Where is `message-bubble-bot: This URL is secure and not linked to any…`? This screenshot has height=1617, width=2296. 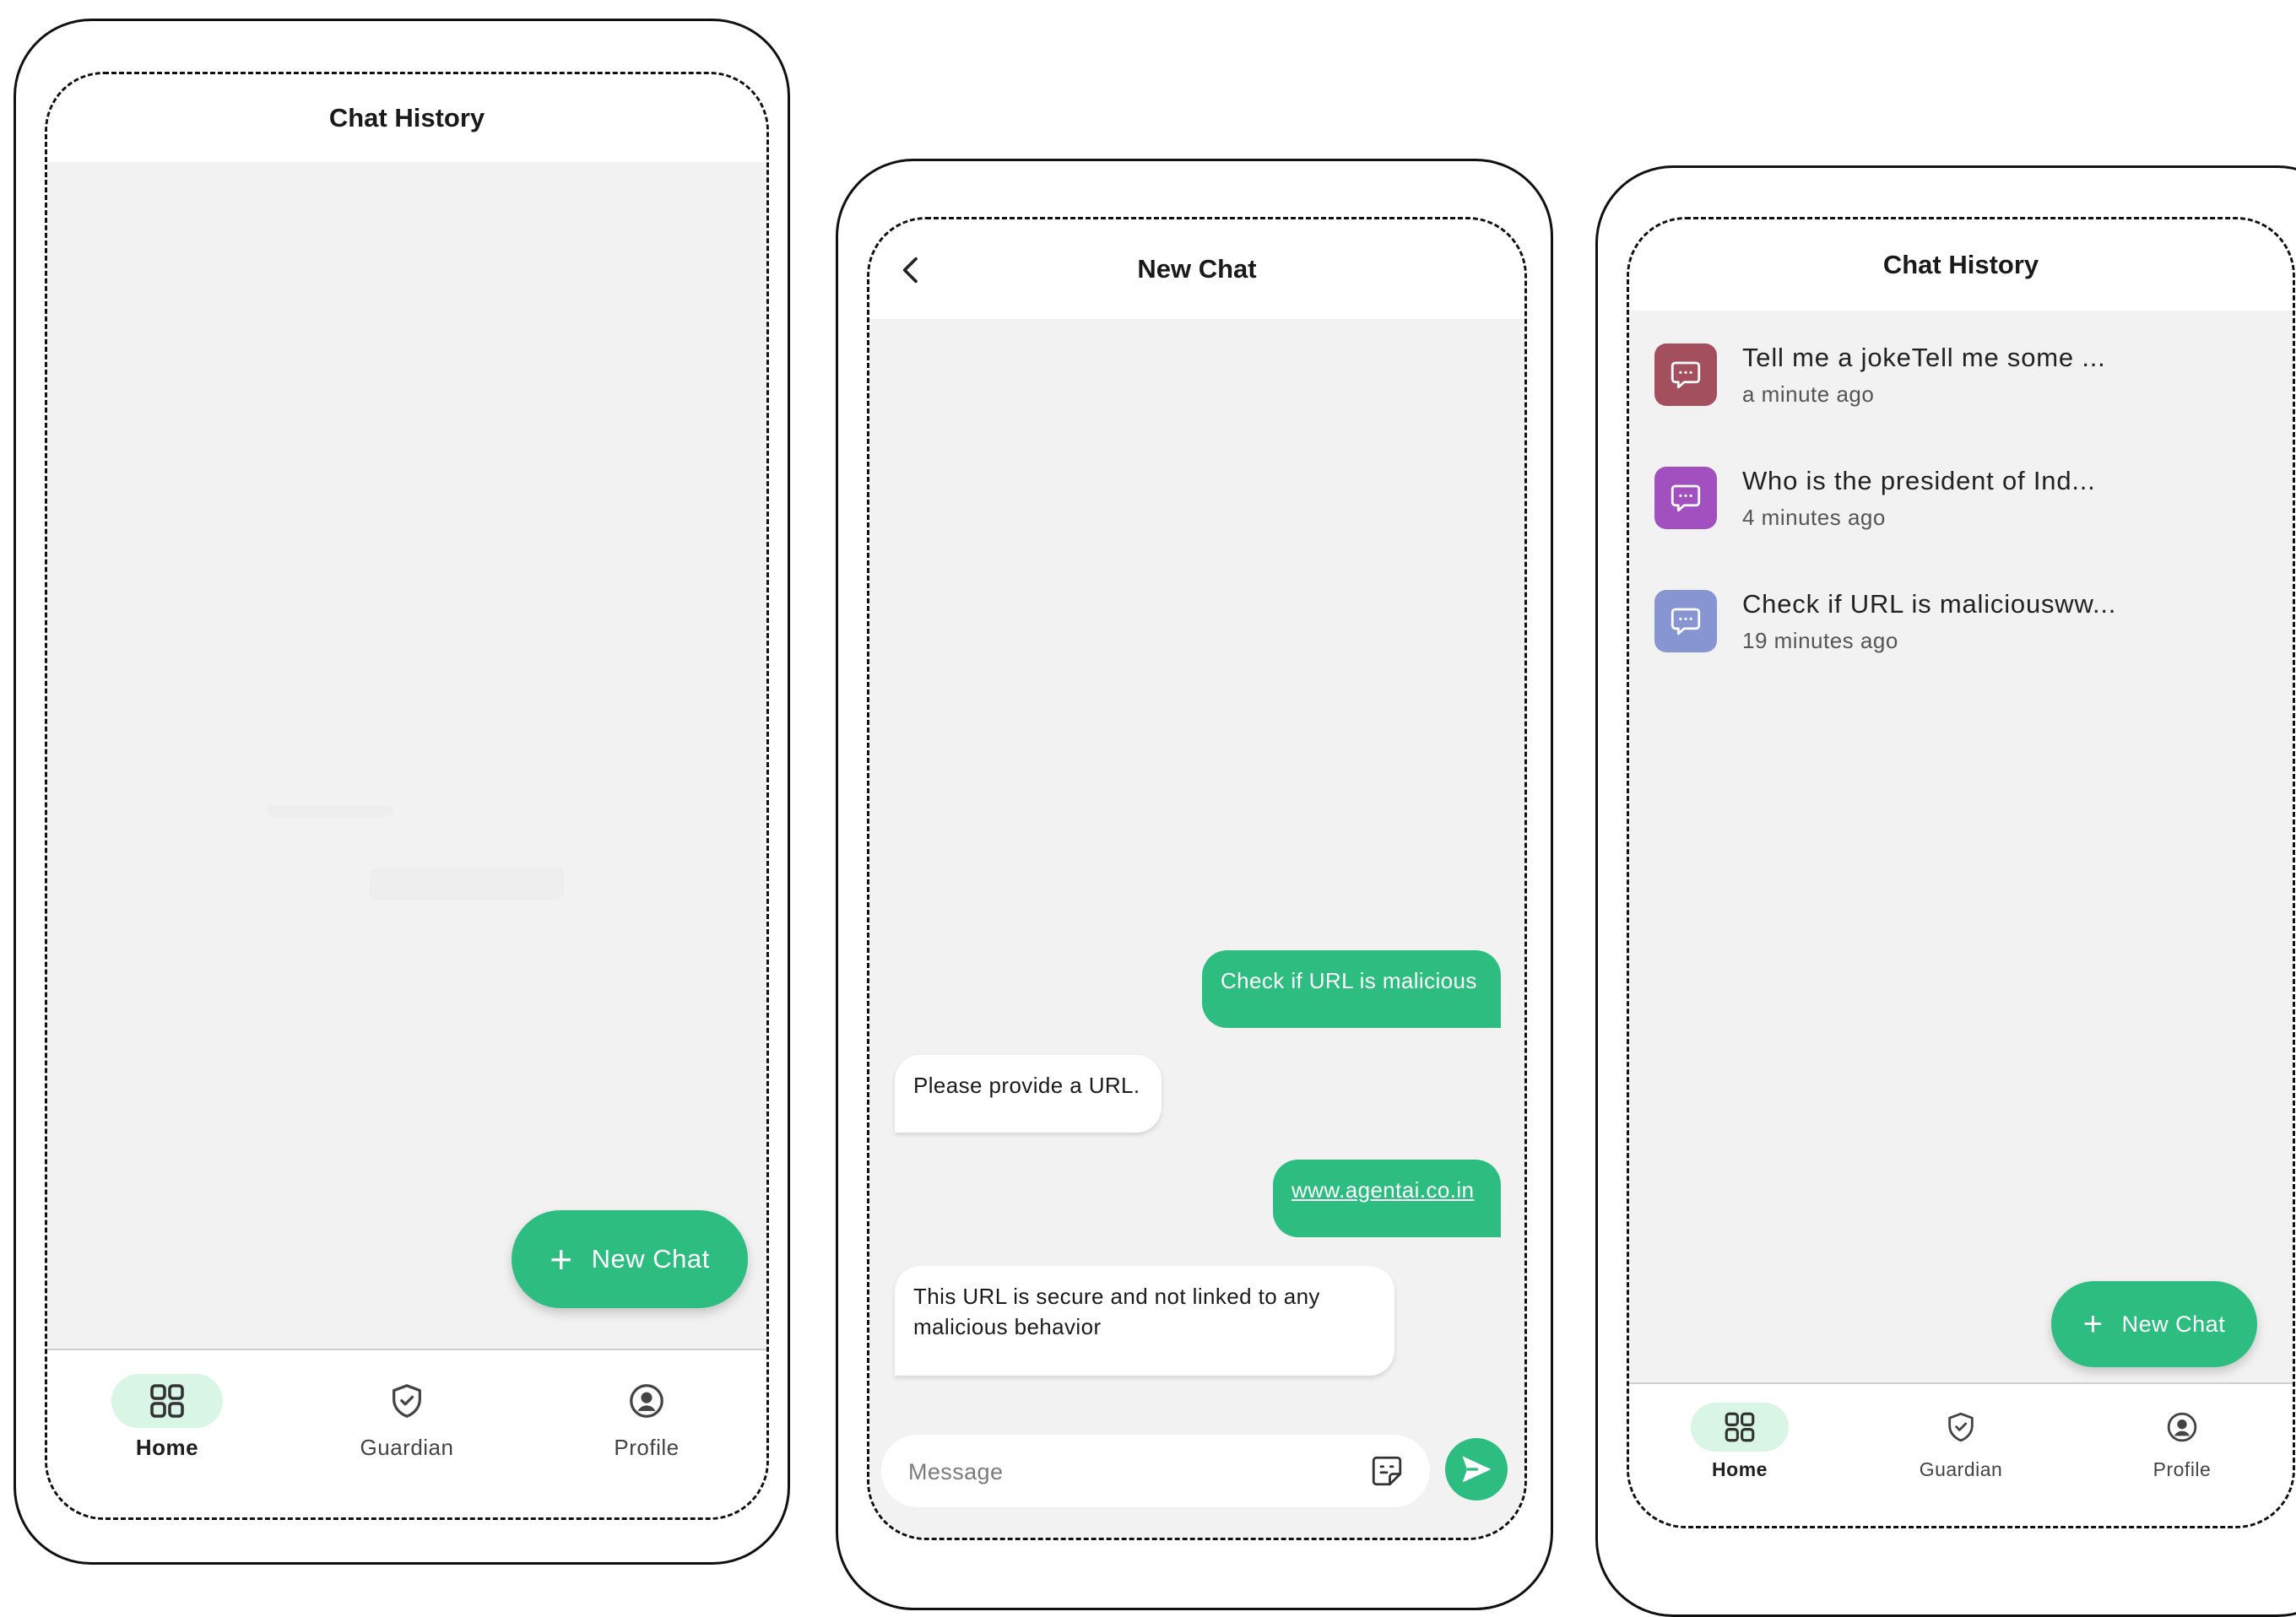 message-bubble-bot: This URL is secure and not linked to any… is located at coordinates (1144, 1321).